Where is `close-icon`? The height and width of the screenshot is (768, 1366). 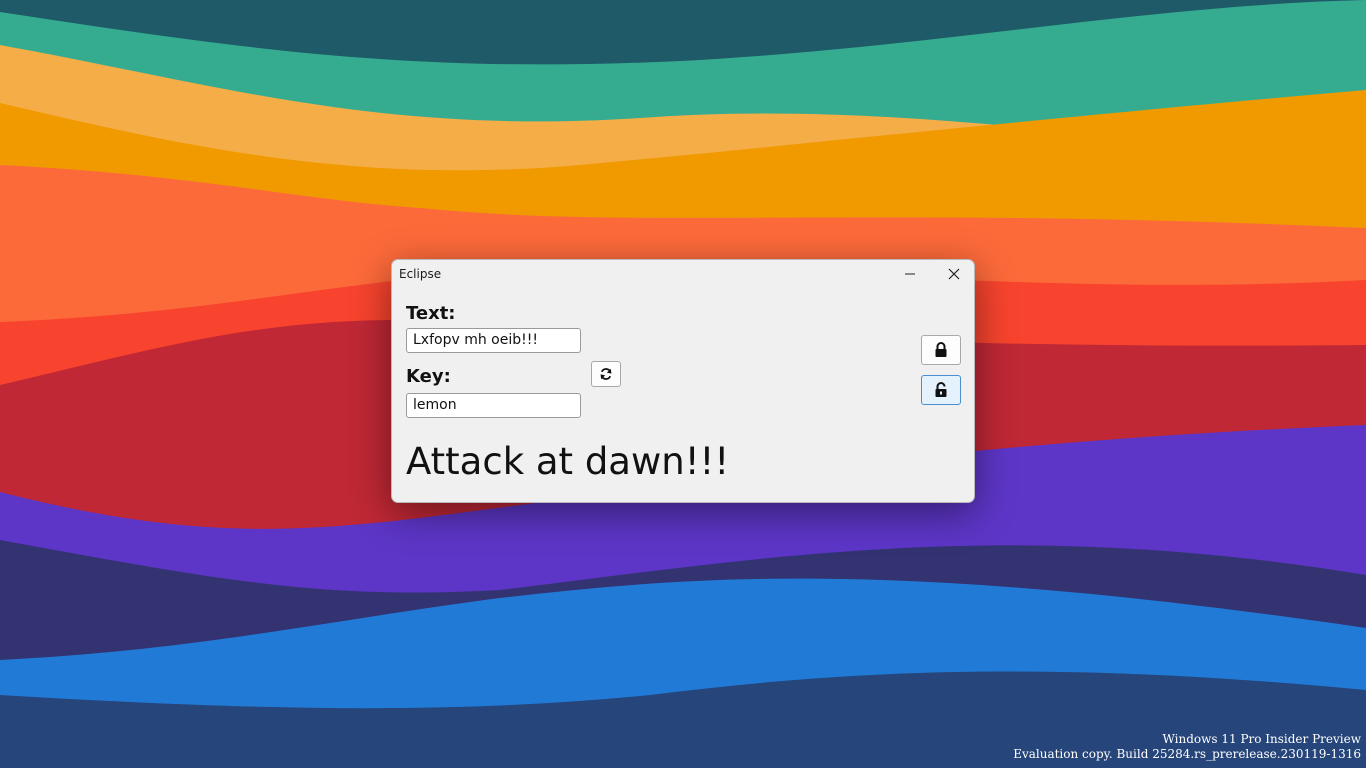
close-icon is located at coordinates (954, 274).